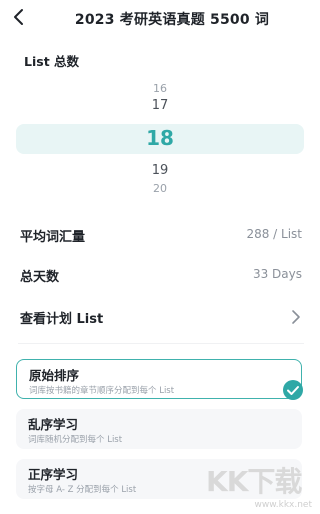 This screenshot has height=514, width=320. What do you see at coordinates (161, 276) in the screenshot?
I see `total-days-row: 总天数 33 Days` at bounding box center [161, 276].